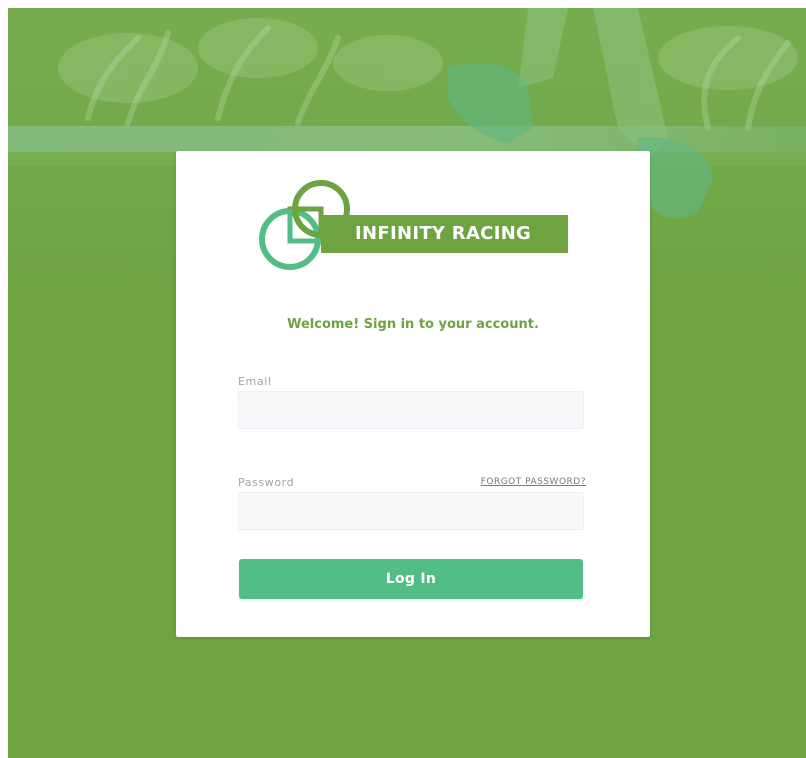 This screenshot has width=806, height=758. What do you see at coordinates (266, 482) in the screenshot?
I see `password-label: Password` at bounding box center [266, 482].